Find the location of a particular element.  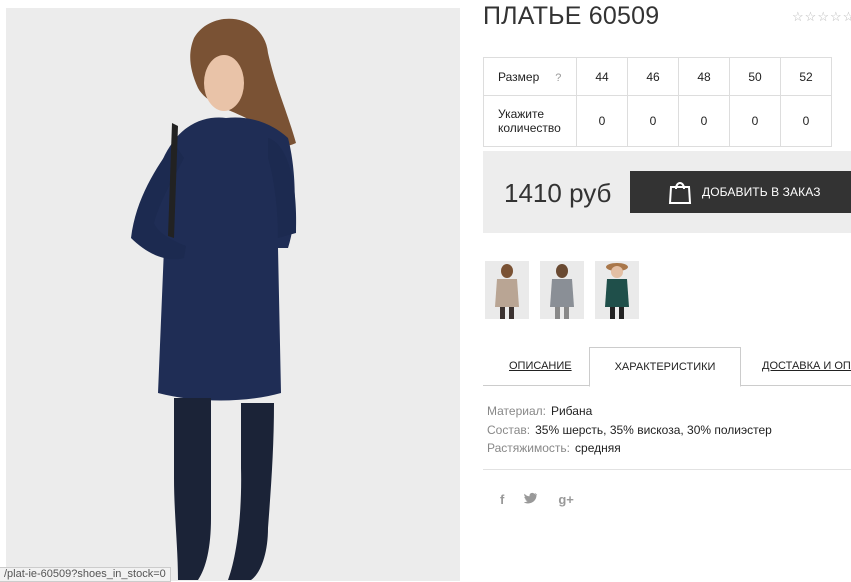

thumb-green is located at coordinates (617, 290).